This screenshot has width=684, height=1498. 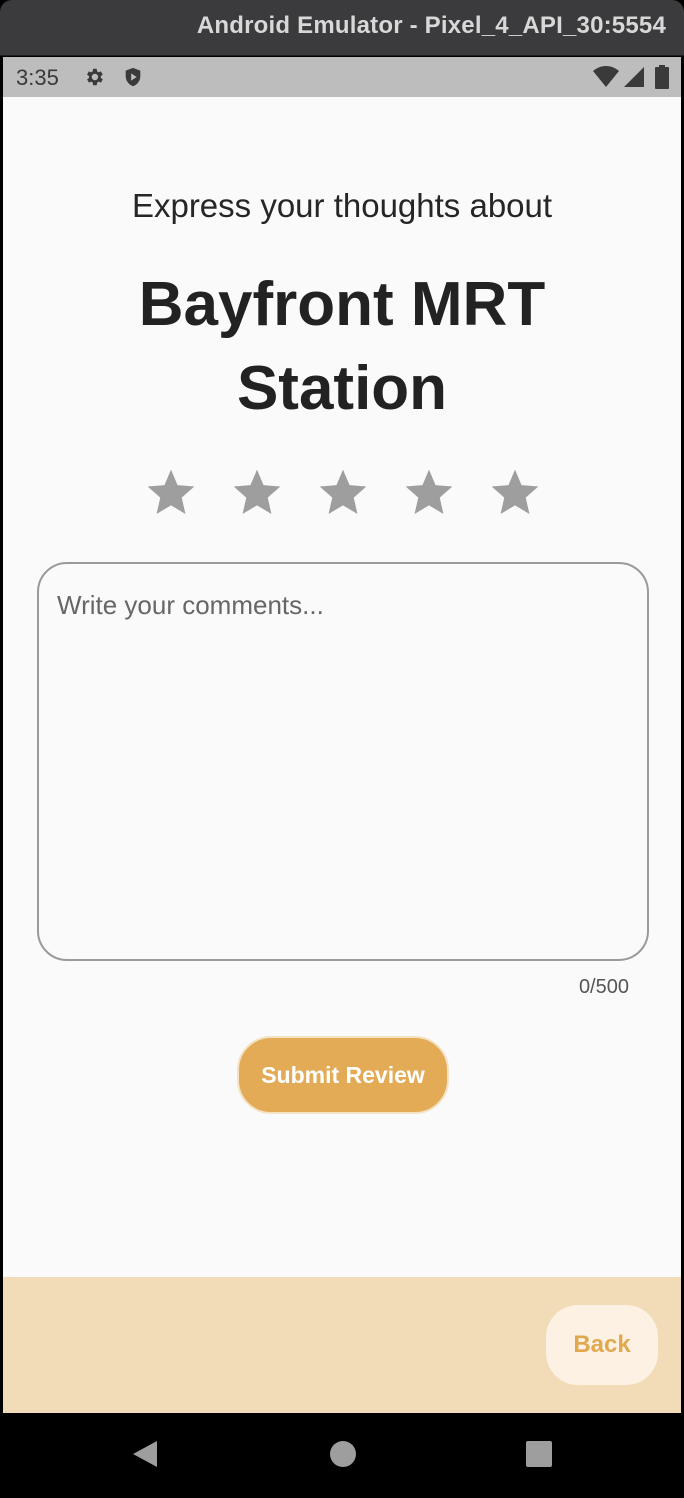 I want to click on system-nav-bar, so click(x=342, y=1453).